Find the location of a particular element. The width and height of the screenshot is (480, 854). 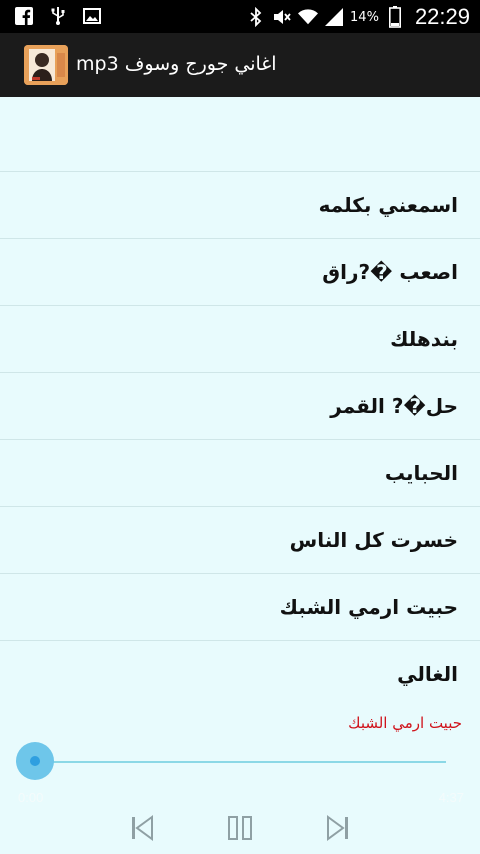

song-title: حبيت ارمي الشبك is located at coordinates (368, 607).